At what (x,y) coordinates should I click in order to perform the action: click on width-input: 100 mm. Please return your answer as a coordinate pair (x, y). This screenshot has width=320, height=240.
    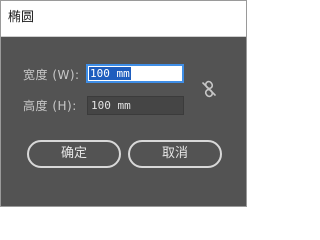
    Looking at the image, I should click on (135, 73).